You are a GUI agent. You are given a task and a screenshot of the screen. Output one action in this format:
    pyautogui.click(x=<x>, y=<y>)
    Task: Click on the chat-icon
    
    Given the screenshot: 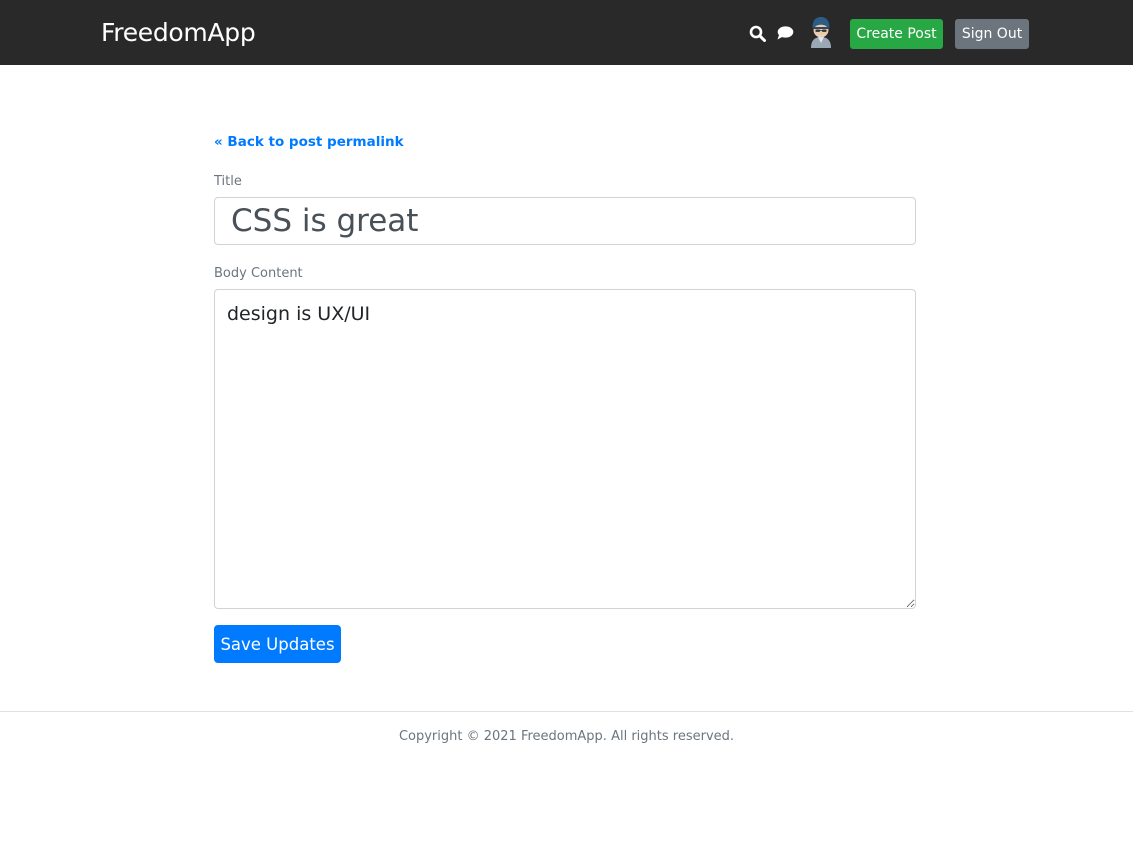 What is the action you would take?
    pyautogui.click(x=785, y=33)
    